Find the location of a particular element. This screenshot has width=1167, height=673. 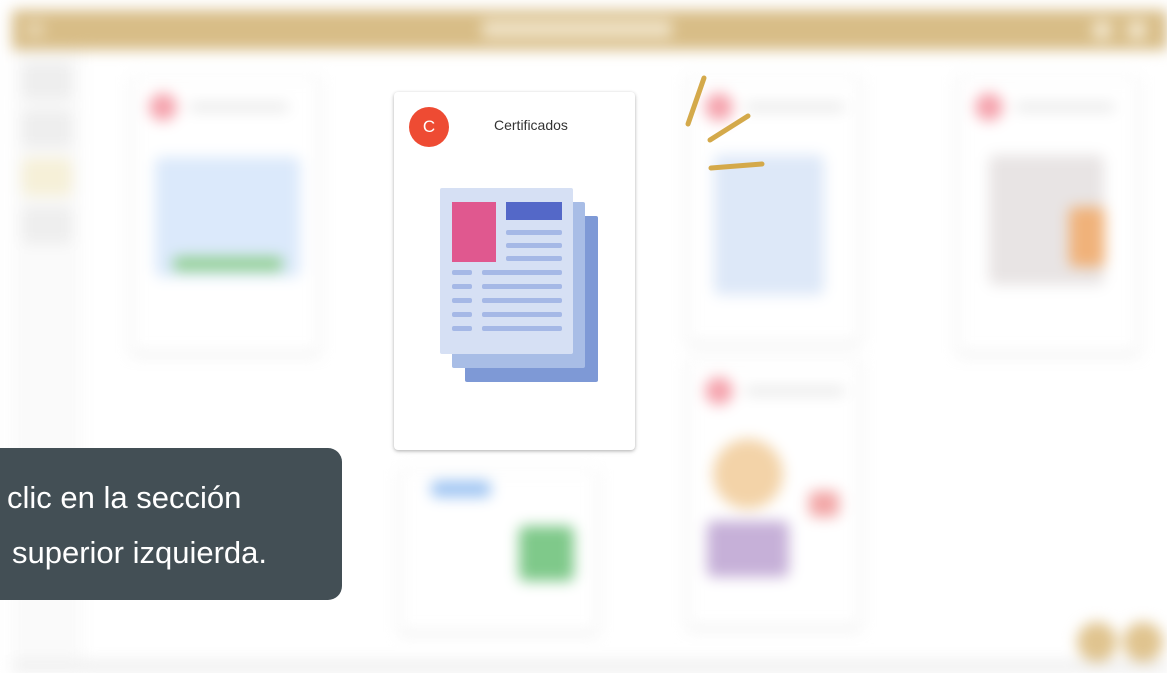

notification-icon is located at coordinates (1102, 30).